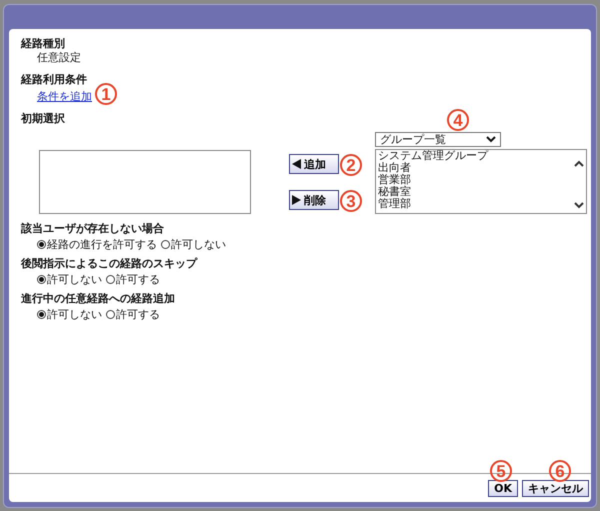 The width and height of the screenshot is (600, 511). What do you see at coordinates (503, 488) in the screenshot?
I see `ok-button: OK` at bounding box center [503, 488].